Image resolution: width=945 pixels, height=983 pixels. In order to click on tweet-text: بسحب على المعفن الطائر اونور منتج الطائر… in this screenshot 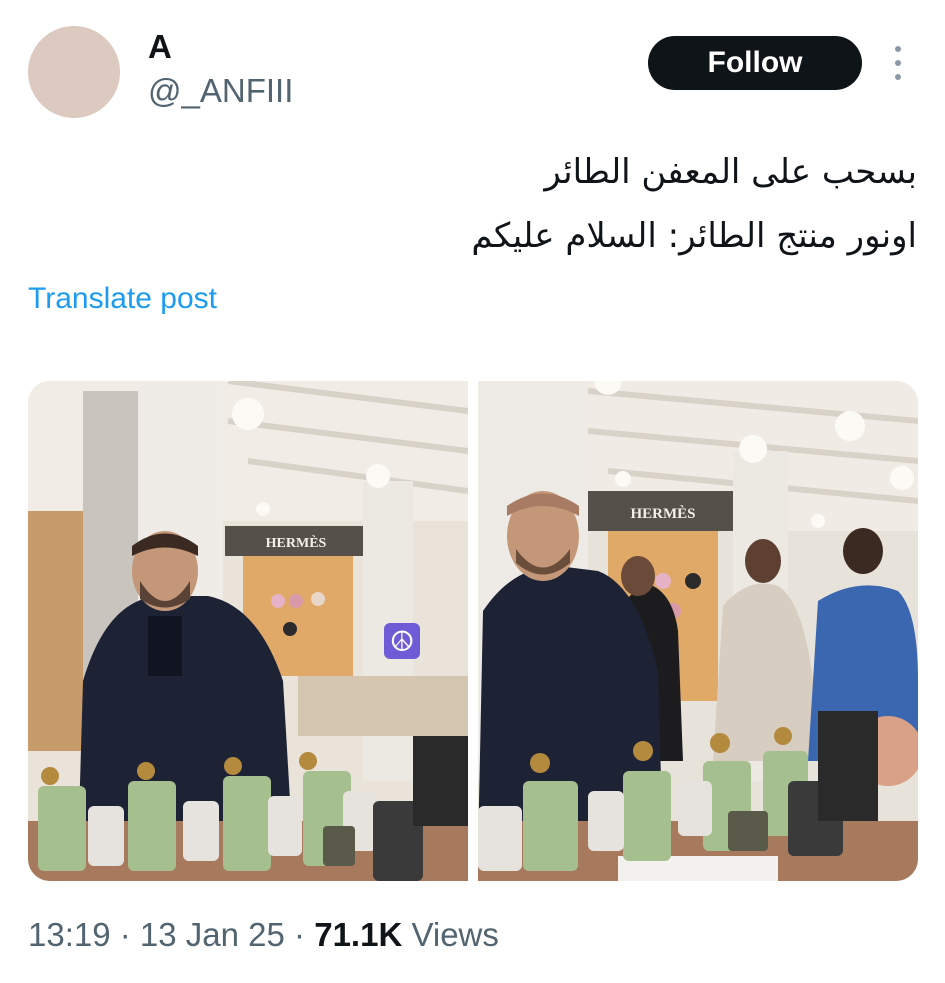, I will do `click(477, 204)`.